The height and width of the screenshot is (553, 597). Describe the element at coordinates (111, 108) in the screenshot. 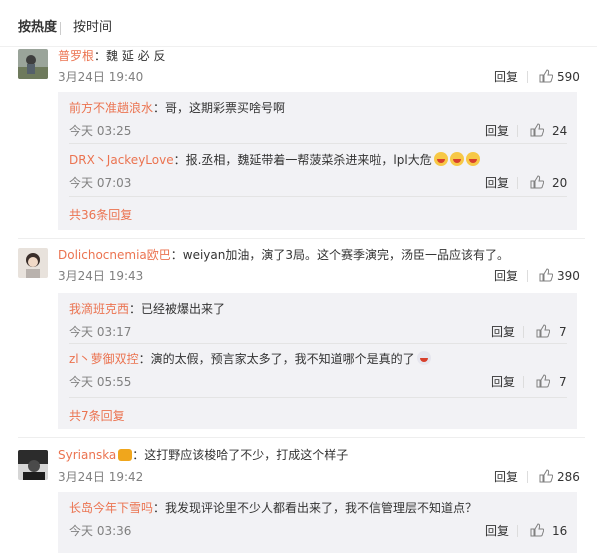

I see `reply-username: 前方不准趟浪水` at that location.